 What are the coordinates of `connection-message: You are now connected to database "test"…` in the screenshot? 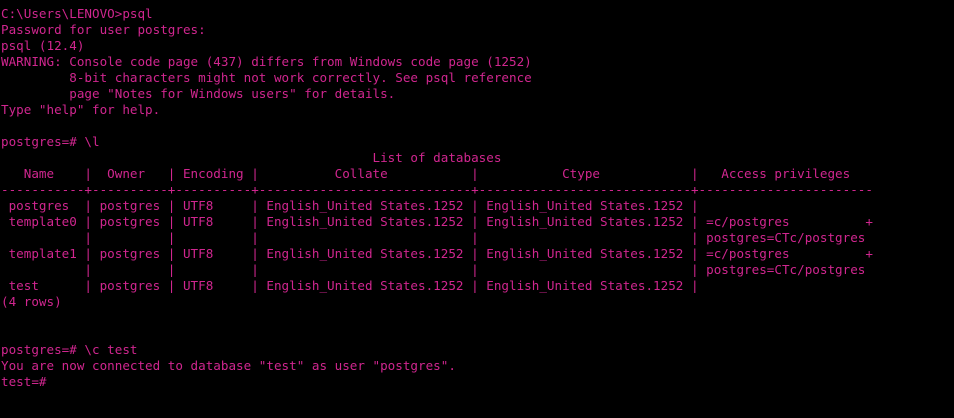 It's located at (228, 365).